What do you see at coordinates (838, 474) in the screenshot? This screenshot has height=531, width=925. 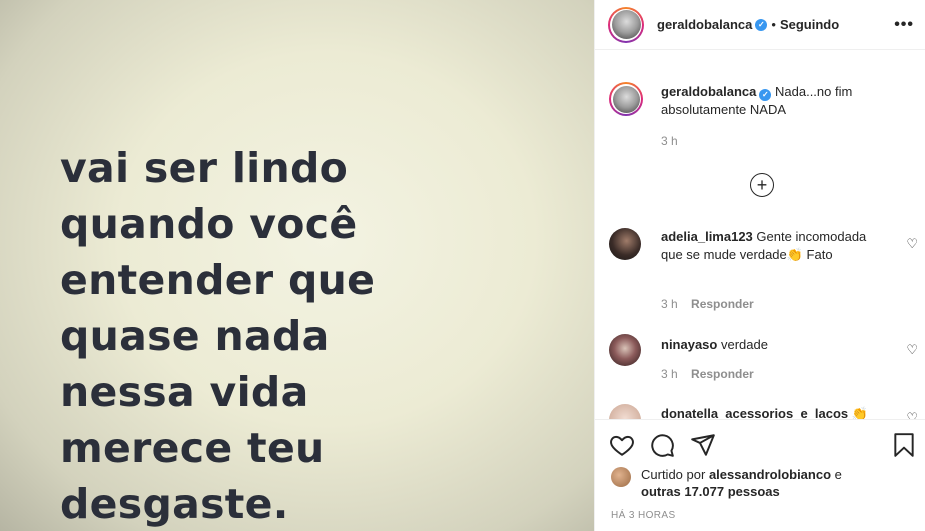 I see `likes-middle: e` at bounding box center [838, 474].